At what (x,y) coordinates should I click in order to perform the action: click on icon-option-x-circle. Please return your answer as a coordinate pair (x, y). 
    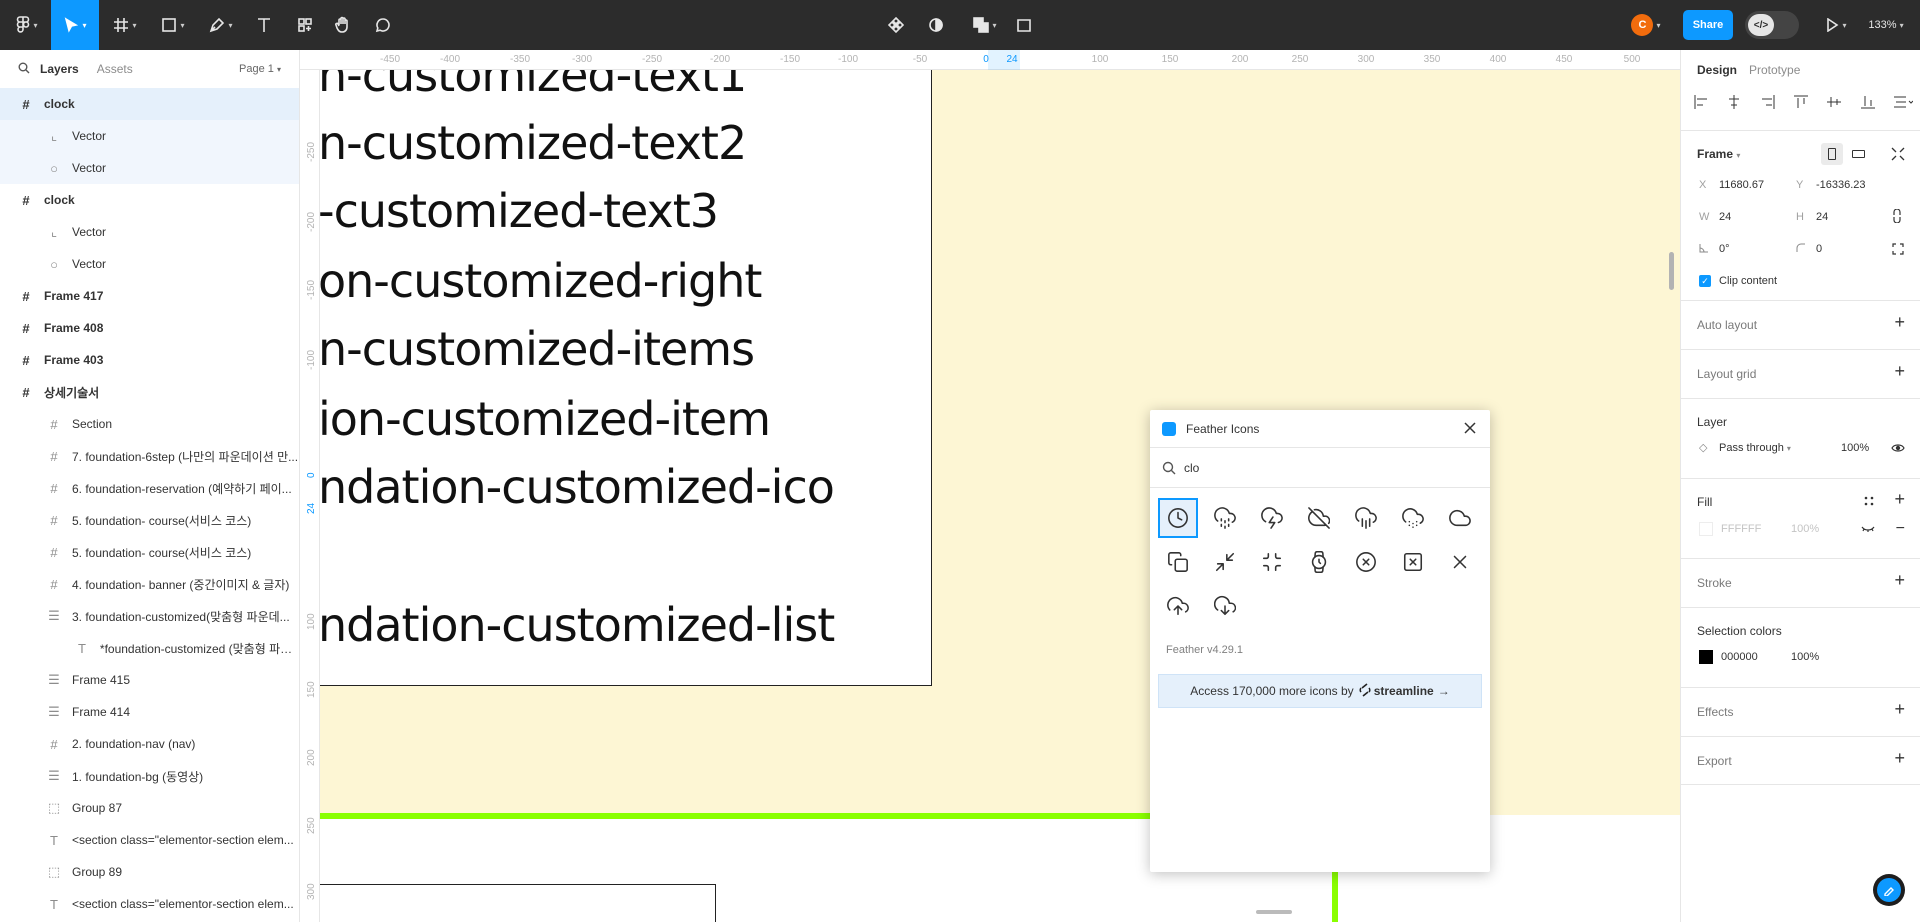
    Looking at the image, I should click on (1366, 562).